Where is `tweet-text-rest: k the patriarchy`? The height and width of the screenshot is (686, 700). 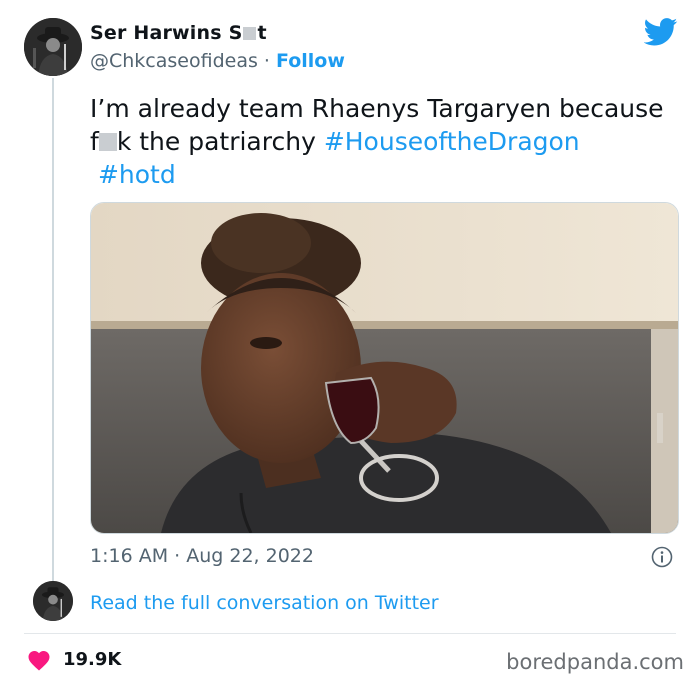
tweet-text-rest: k the patriarchy is located at coordinates (220, 141).